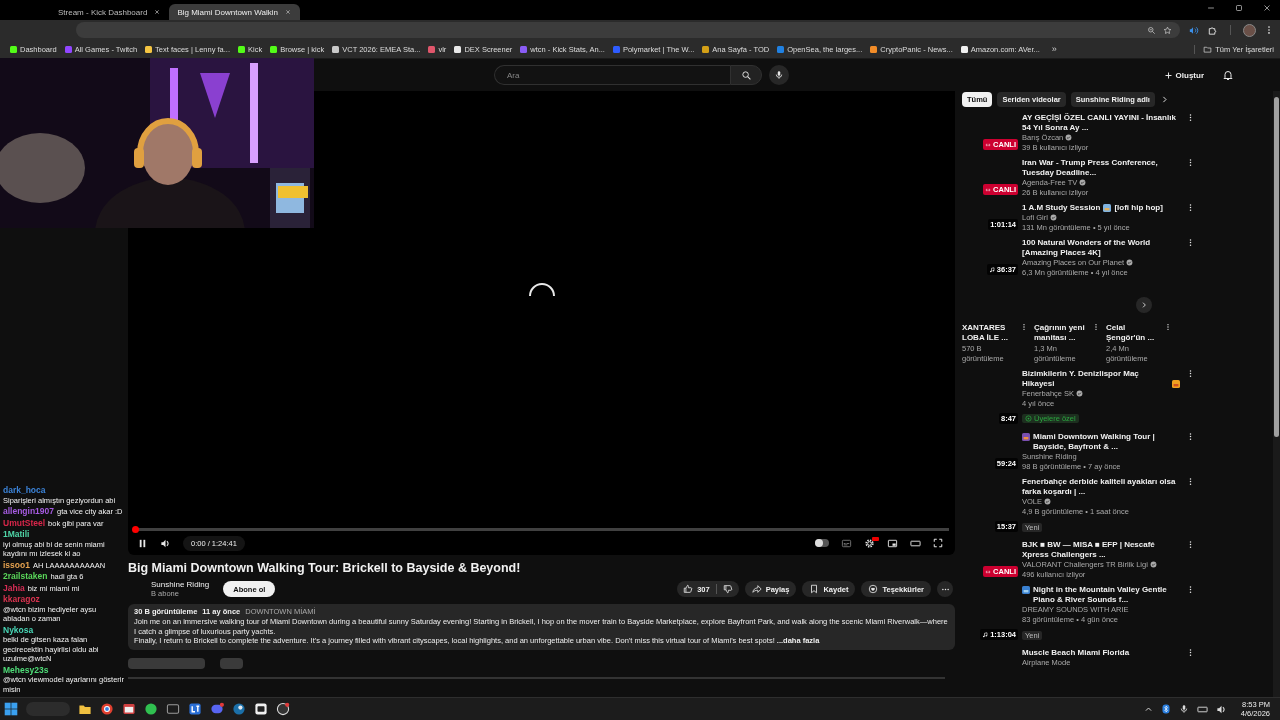 The width and height of the screenshot is (1280, 720). Describe the element at coordinates (24, 523) in the screenshot. I see `chat-username: UmutSteel` at that location.